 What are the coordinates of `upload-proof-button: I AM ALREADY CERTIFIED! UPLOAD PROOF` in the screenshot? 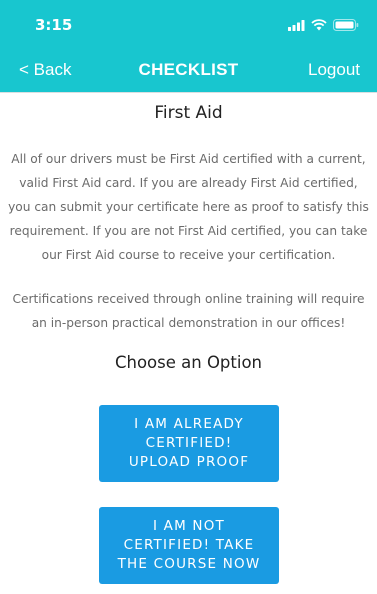 It's located at (189, 443).